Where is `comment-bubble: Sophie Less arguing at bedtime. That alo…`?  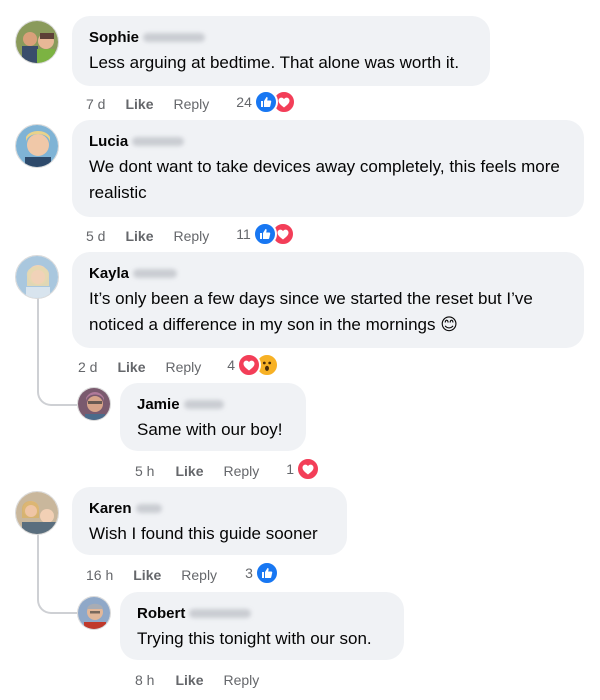 comment-bubble: Sophie Less arguing at bedtime. That alo… is located at coordinates (281, 51).